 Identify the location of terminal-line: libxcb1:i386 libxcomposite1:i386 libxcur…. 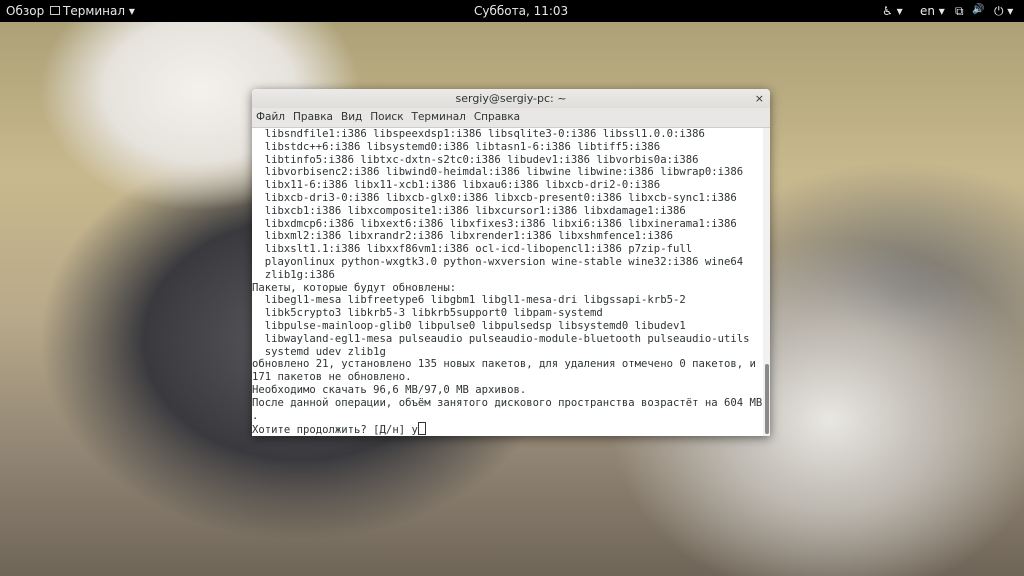
(469, 210).